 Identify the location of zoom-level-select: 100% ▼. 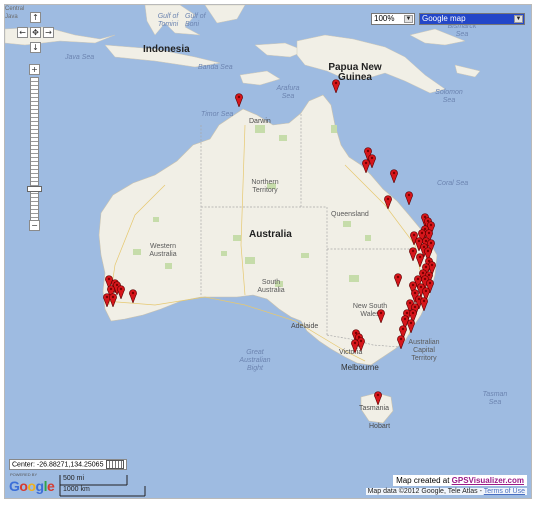
(393, 19).